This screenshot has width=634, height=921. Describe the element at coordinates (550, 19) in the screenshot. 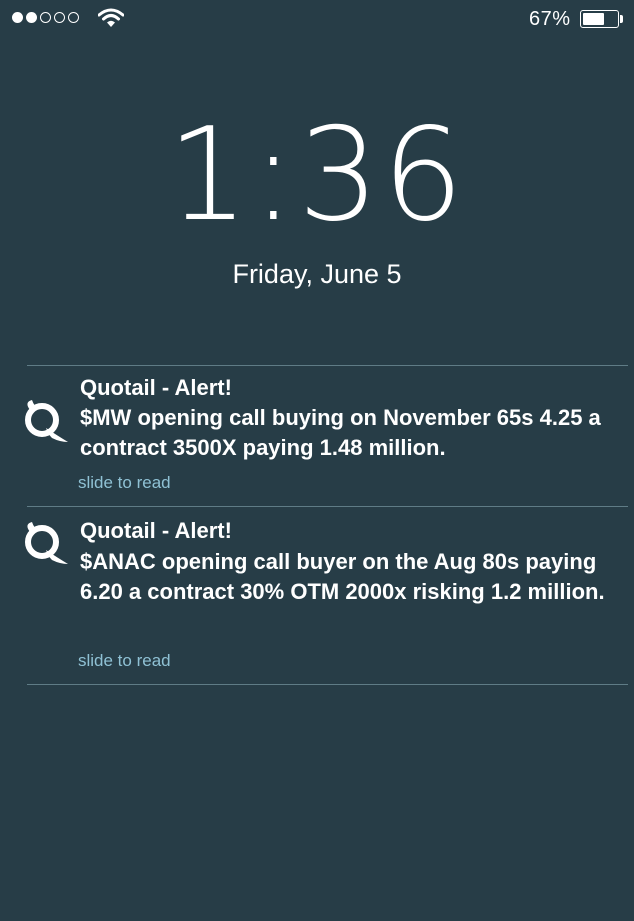

I see `battery-percentage: 67%` at that location.